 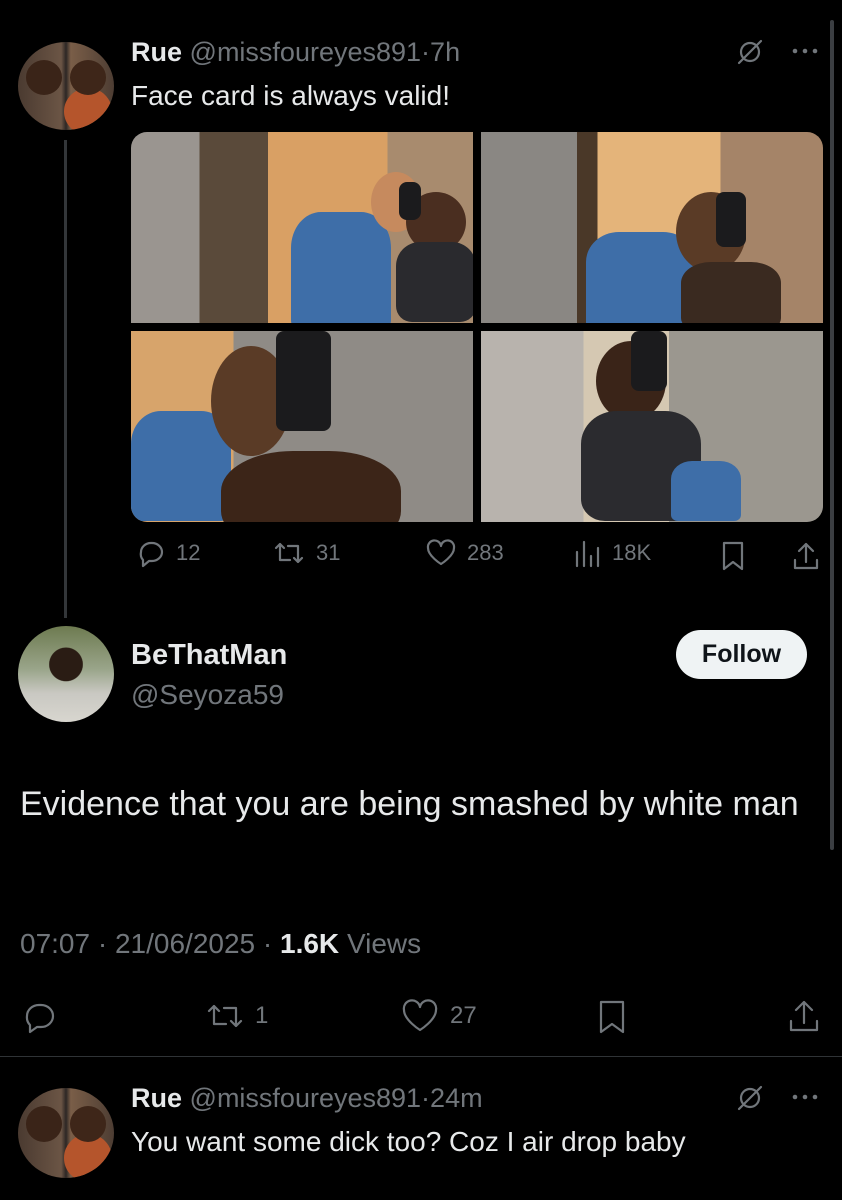 What do you see at coordinates (188, 552) in the screenshot?
I see `reply-count: 12` at bounding box center [188, 552].